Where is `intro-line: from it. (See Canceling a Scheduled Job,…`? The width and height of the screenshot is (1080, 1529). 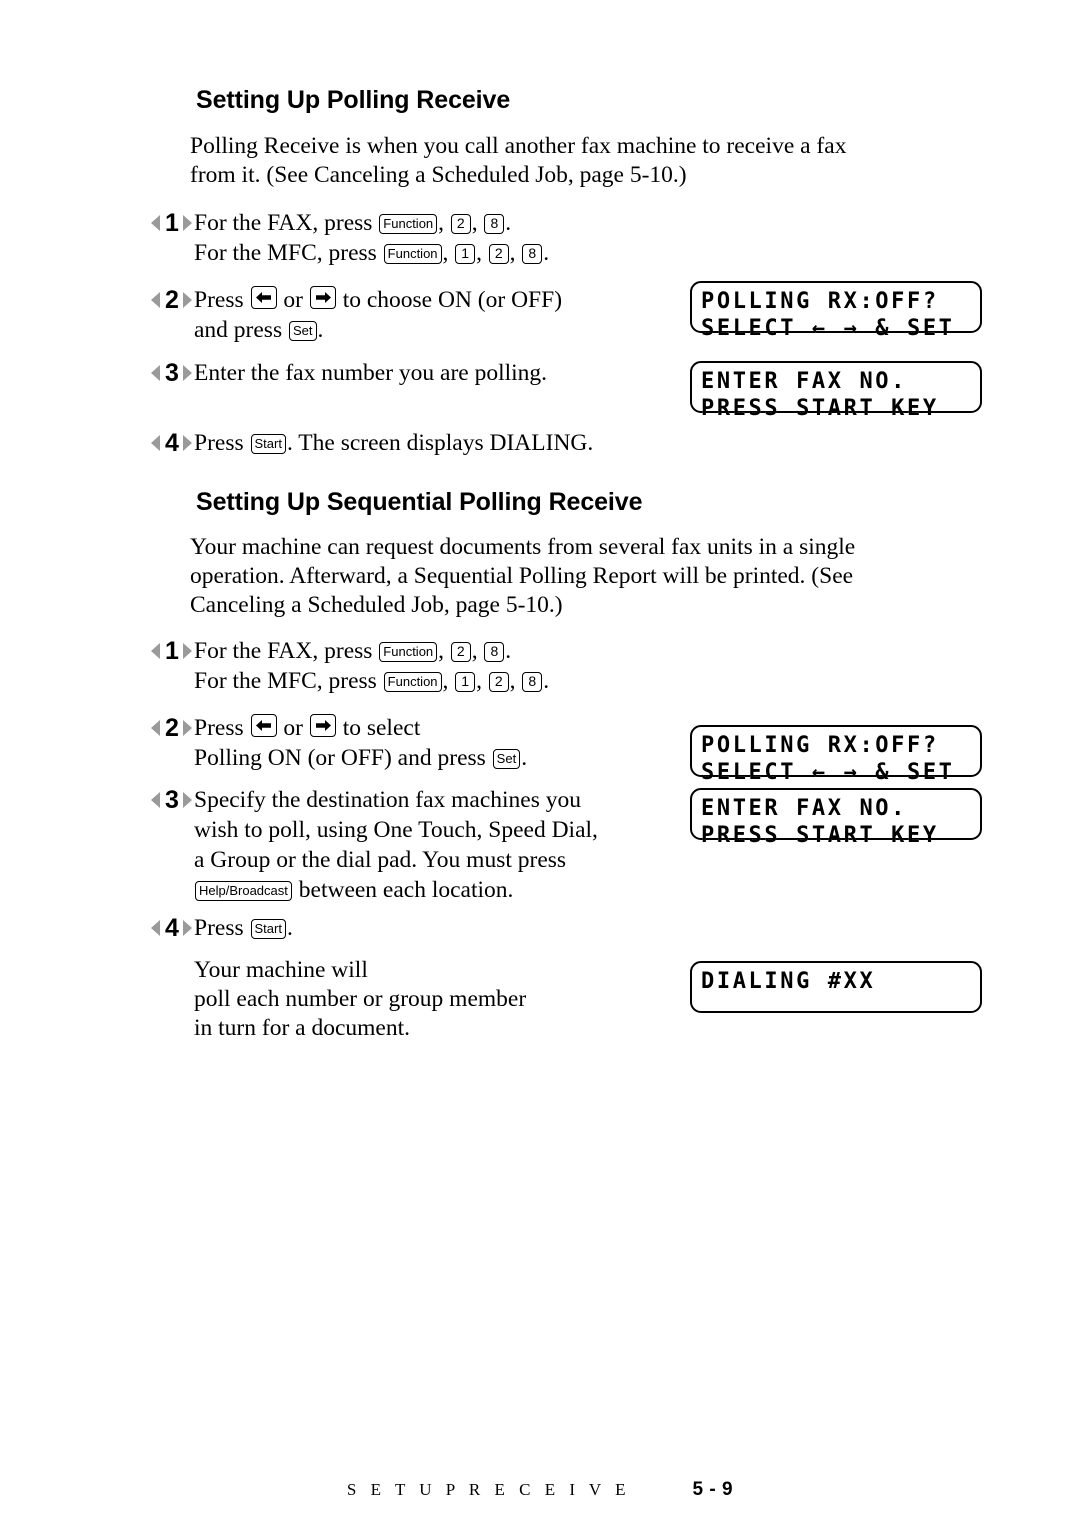
intro-line: from it. (See Canceling a Scheduled Job,… is located at coordinates (438, 175).